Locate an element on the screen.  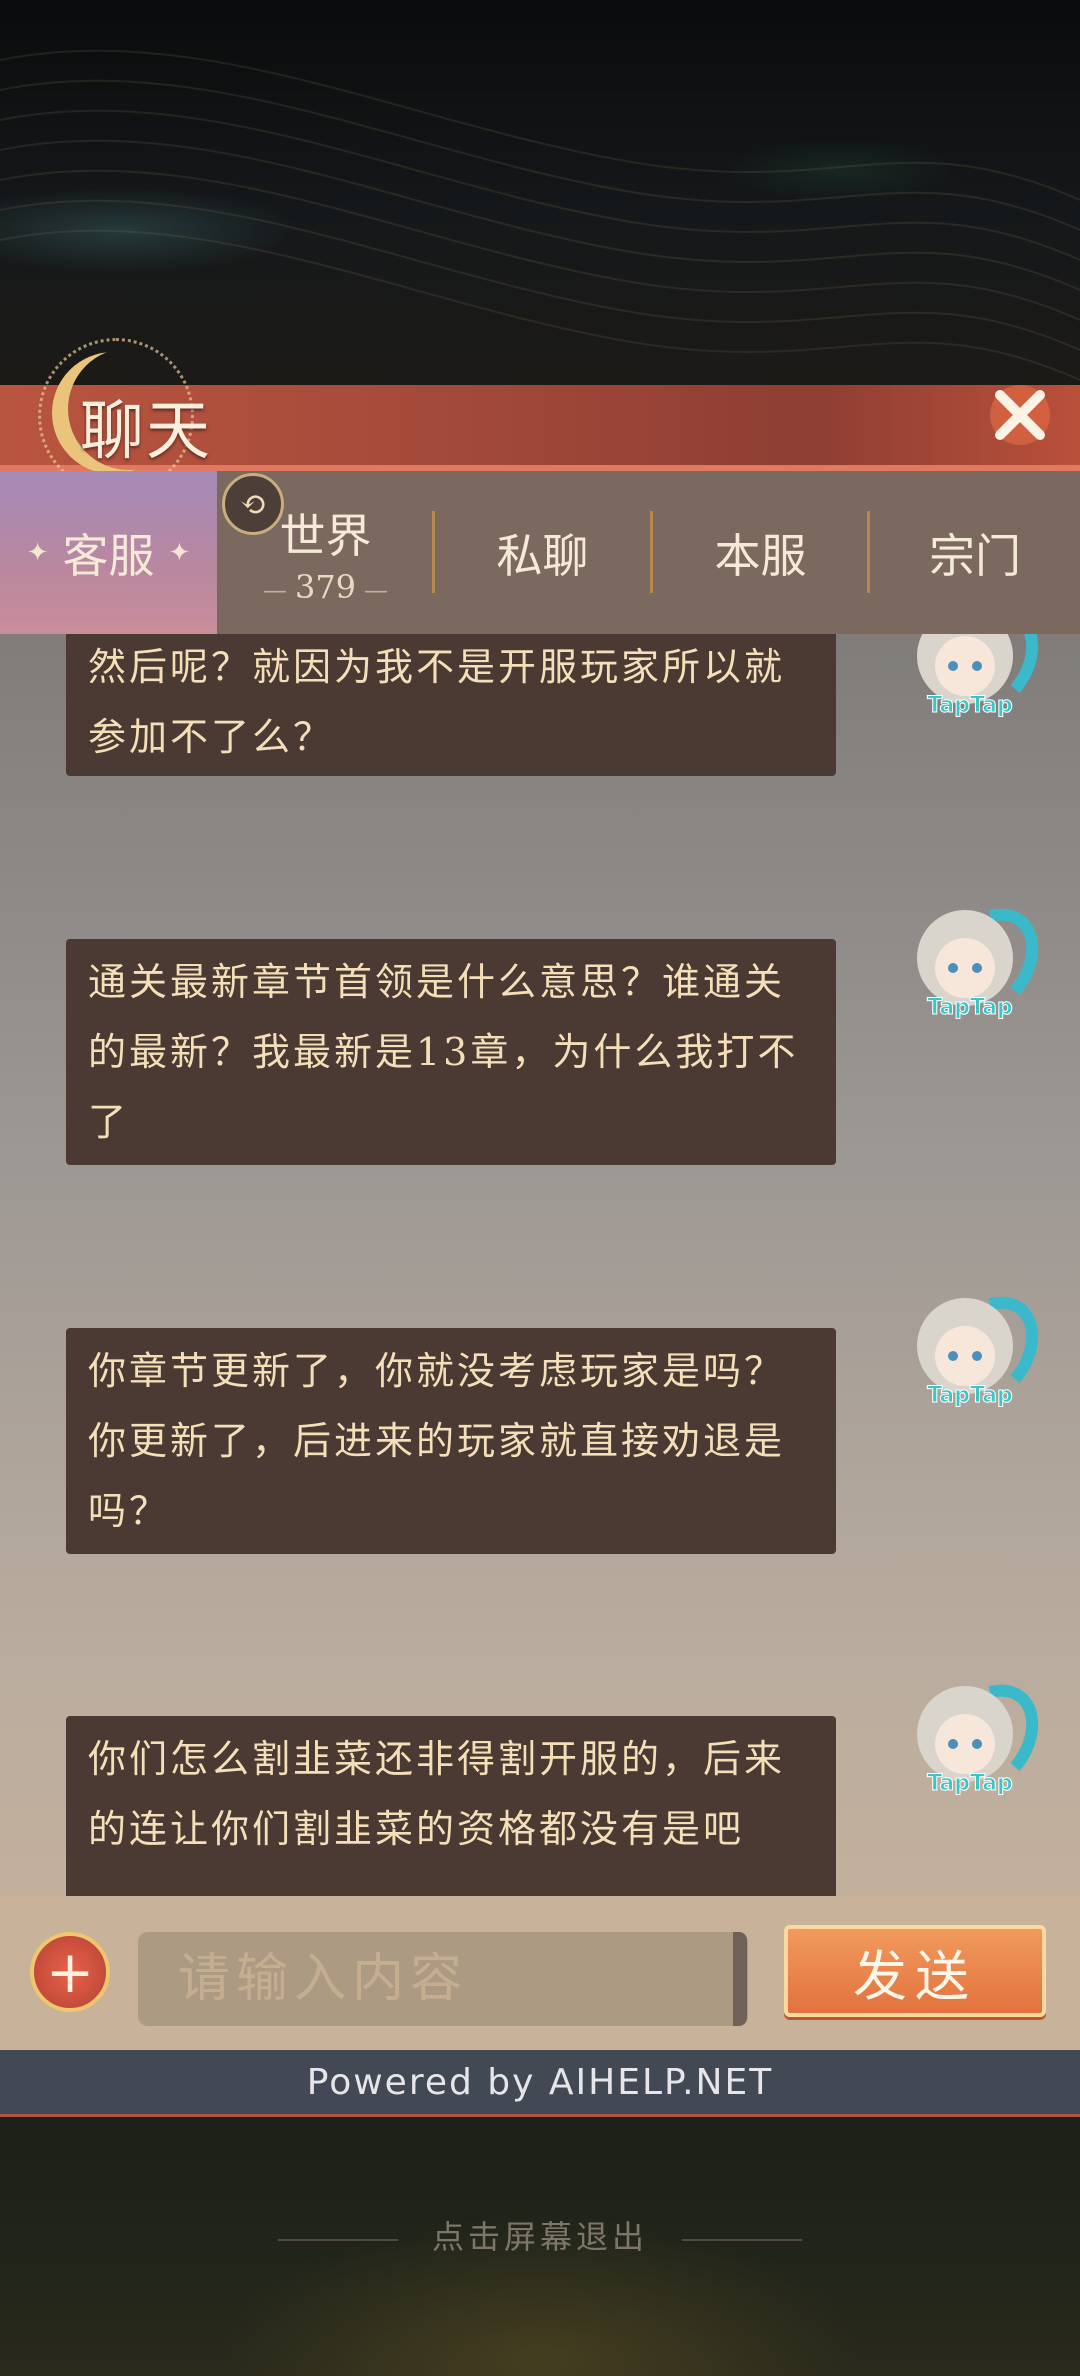
input-scrollbar is located at coordinates (740, 1979).